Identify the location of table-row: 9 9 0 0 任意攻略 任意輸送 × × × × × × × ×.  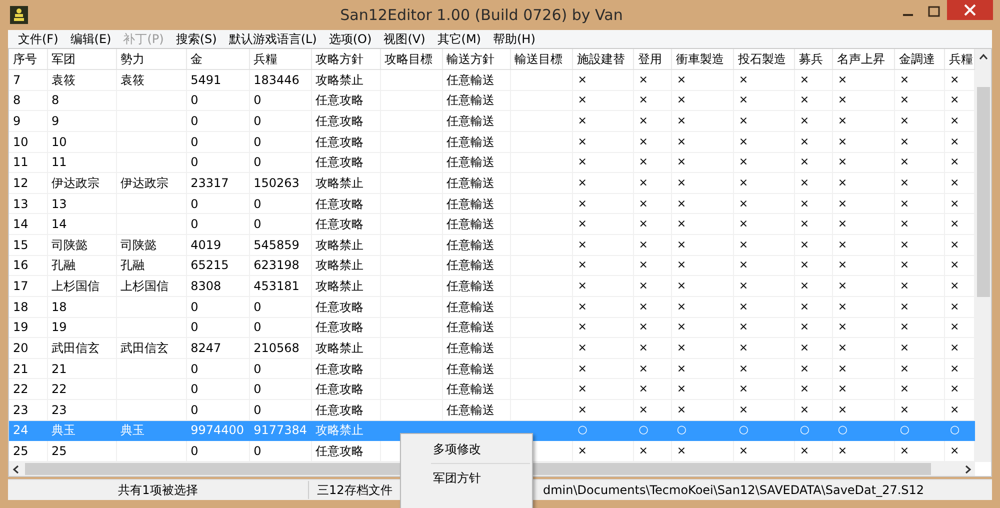
(491, 121).